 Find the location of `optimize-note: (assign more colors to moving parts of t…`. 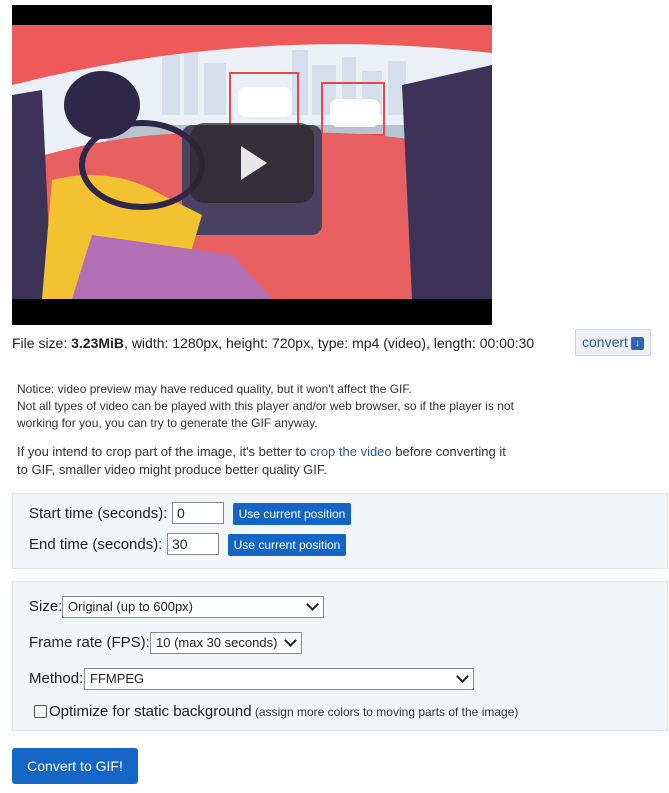

optimize-note: (assign more colors to moving parts of t… is located at coordinates (385, 712).